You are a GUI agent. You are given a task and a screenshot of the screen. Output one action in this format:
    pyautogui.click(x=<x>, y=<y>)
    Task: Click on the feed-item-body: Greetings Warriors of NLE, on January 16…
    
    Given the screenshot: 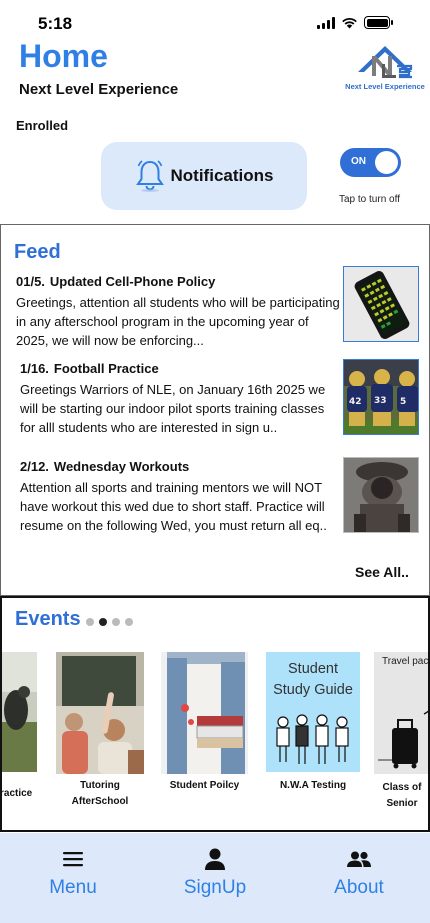 What is the action you would take?
    pyautogui.click(x=173, y=408)
    